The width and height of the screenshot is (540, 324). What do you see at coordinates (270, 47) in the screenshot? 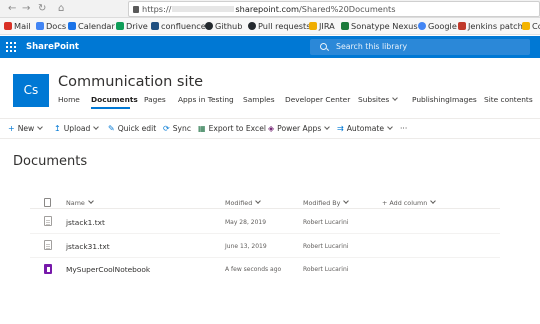
I see `suite-bar: SharePoint Search this library` at bounding box center [270, 47].